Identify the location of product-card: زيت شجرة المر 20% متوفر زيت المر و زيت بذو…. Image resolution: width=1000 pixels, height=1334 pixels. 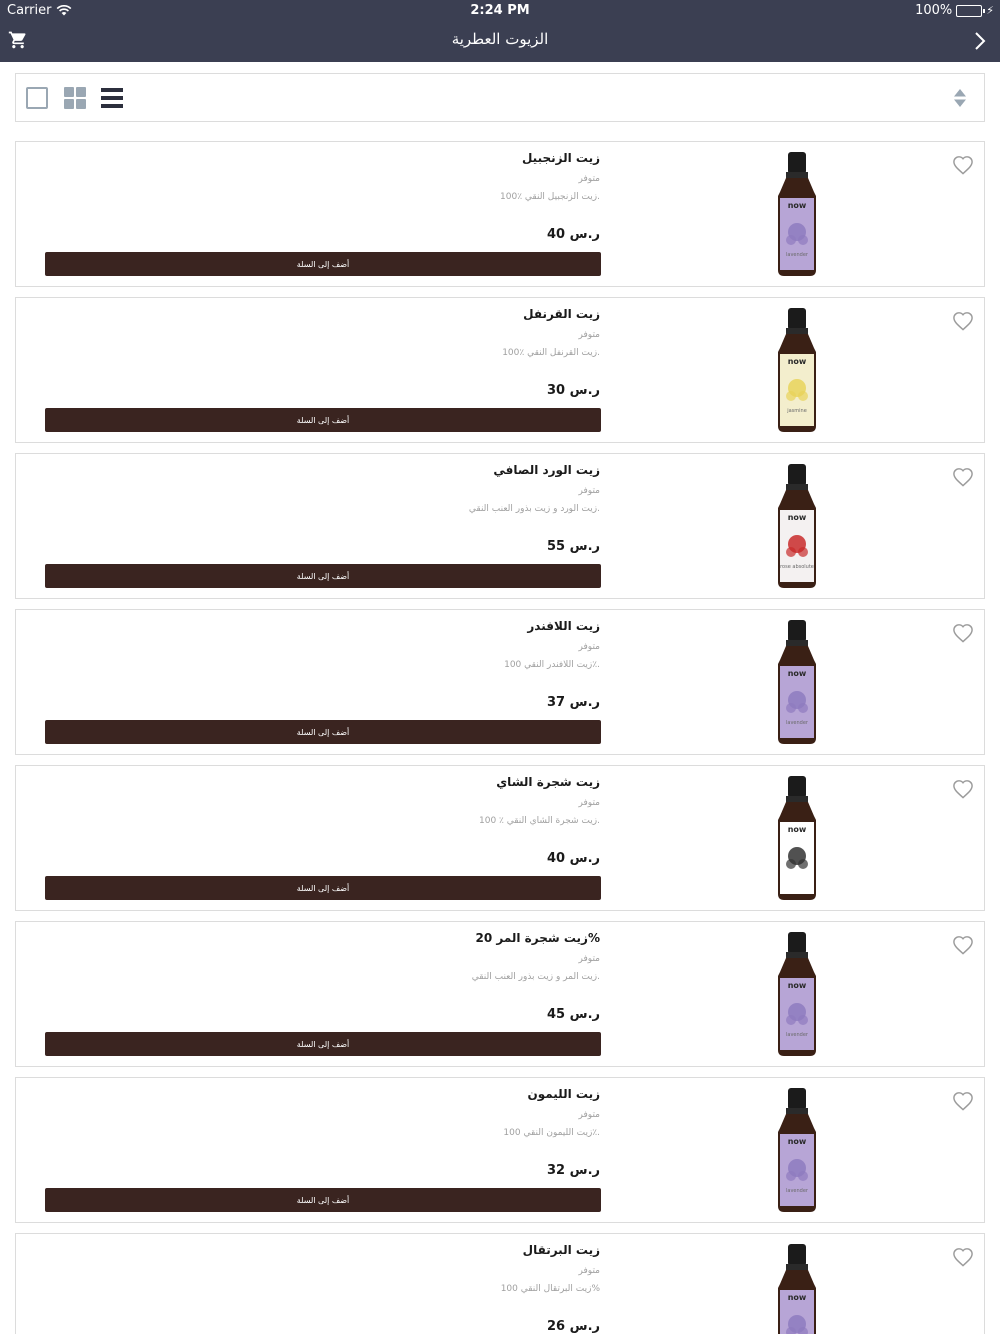
(500, 994).